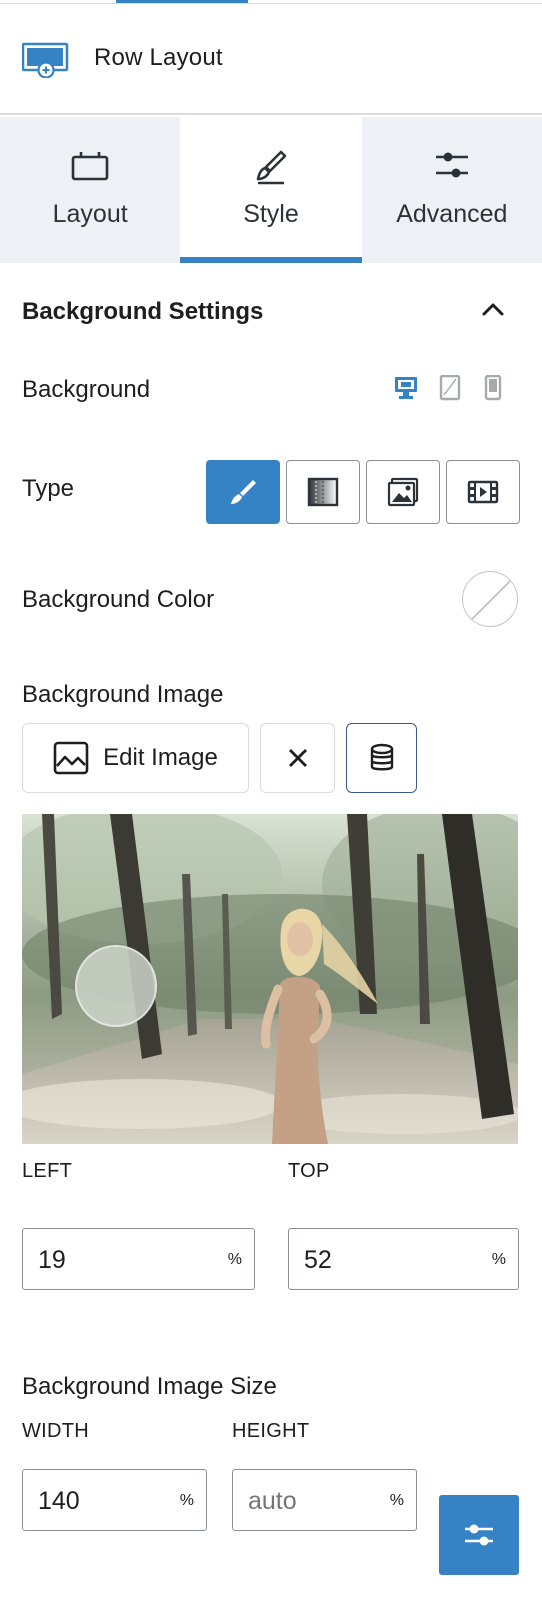 This screenshot has width=542, height=1604. I want to click on panel-title: Background Settings, so click(143, 311).